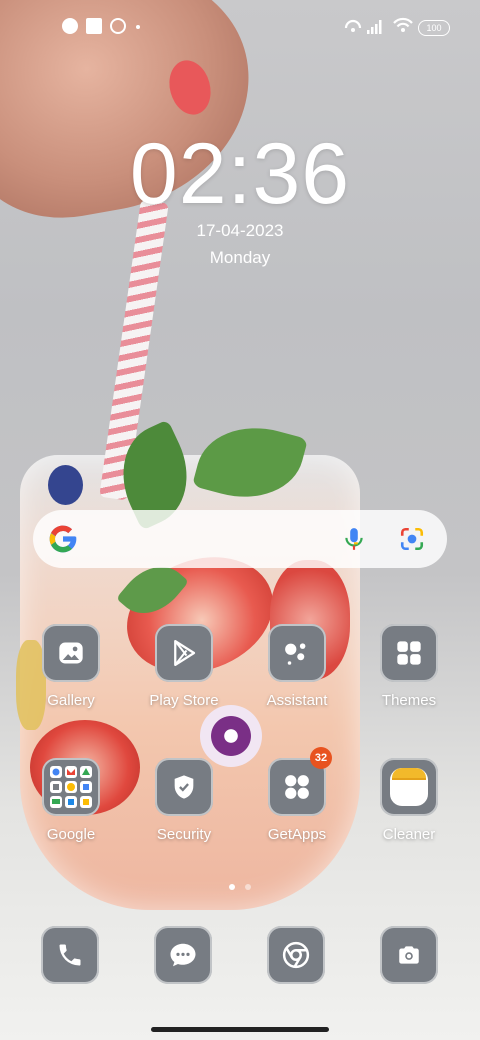 Image resolution: width=480 pixels, height=1040 pixels. Describe the element at coordinates (240, 1029) in the screenshot. I see `gesture-navigation-bar` at that location.